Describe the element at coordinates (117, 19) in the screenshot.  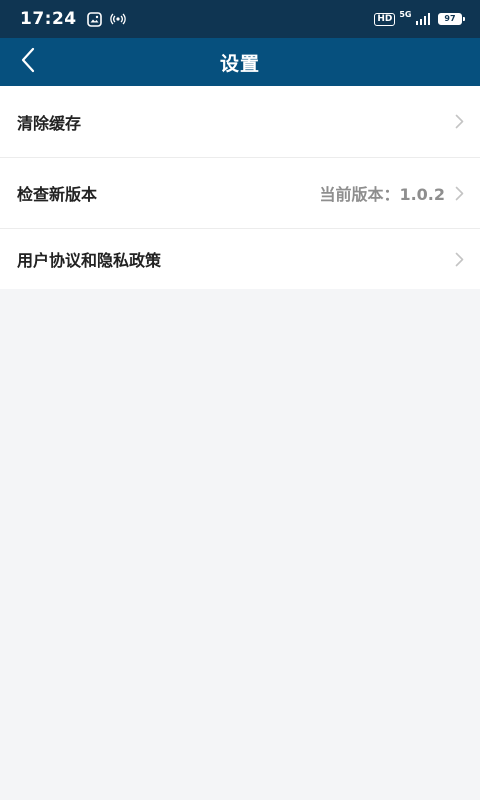
I see `hotspot-icon` at that location.